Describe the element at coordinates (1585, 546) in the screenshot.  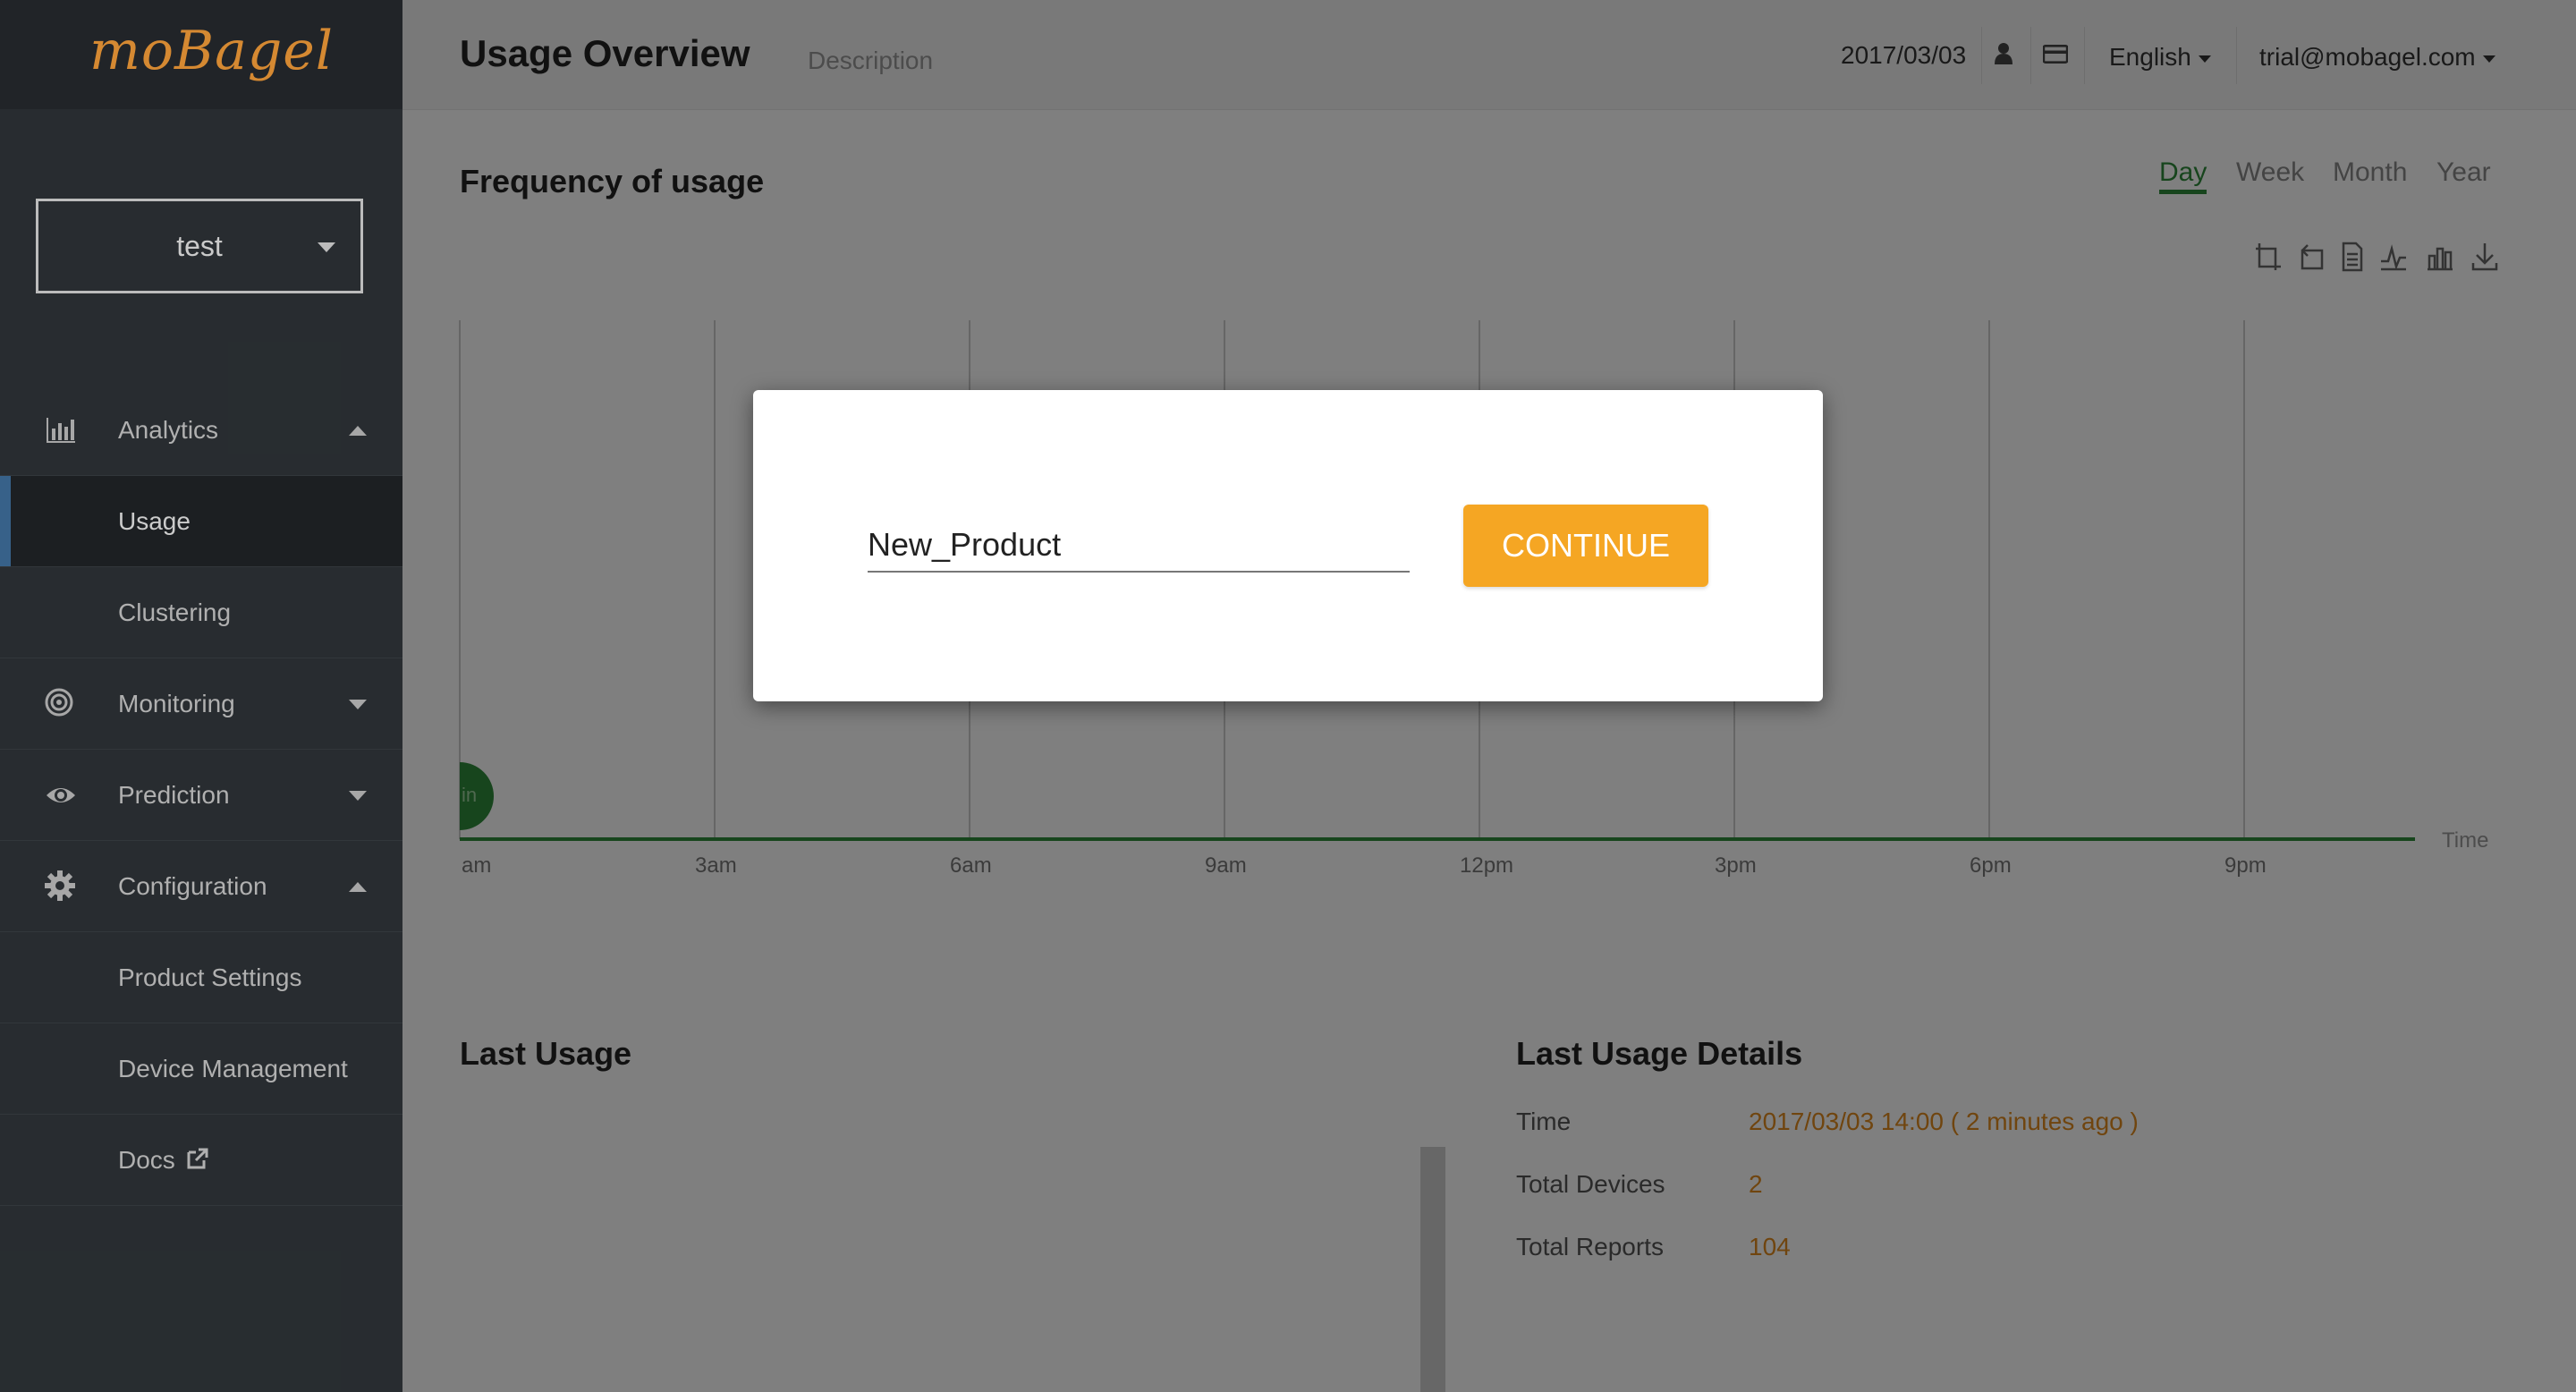
I see `continue-button: CONTINUE` at that location.